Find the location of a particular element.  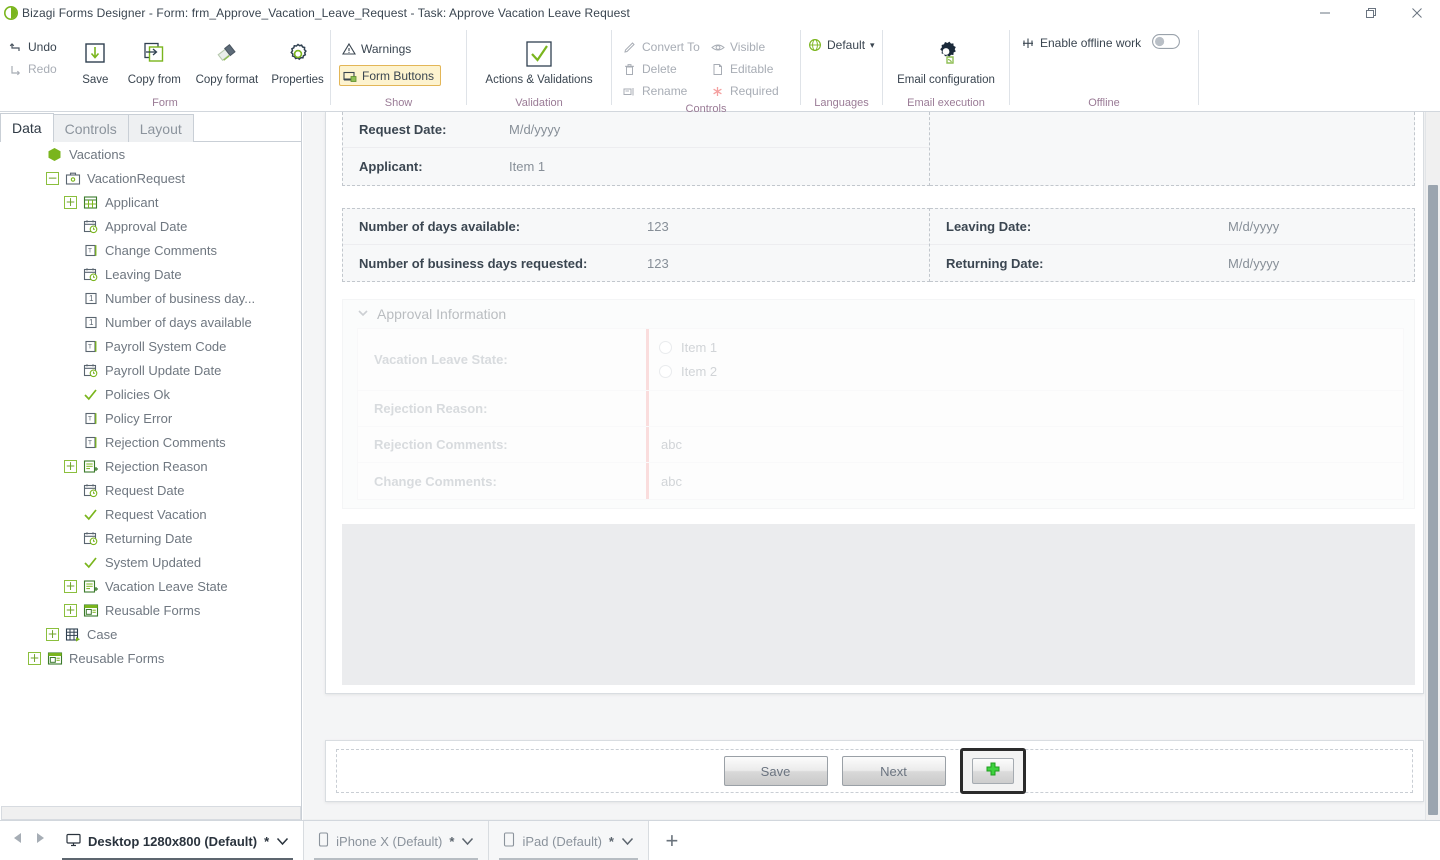

change-comments-placeholder: abc is located at coordinates (671, 481).